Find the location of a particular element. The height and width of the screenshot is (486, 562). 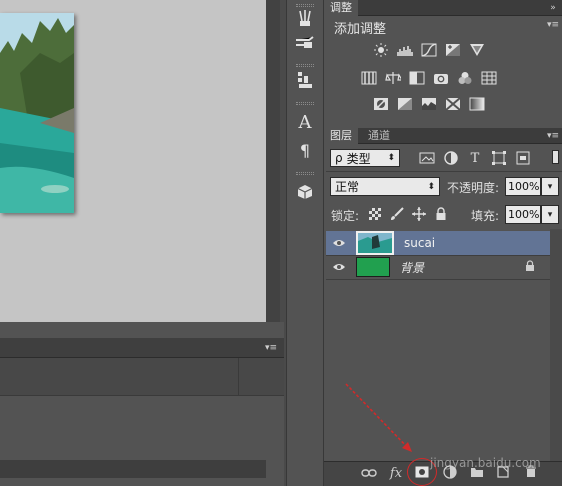

filter-smart-object-icon is located at coordinates (523, 158).